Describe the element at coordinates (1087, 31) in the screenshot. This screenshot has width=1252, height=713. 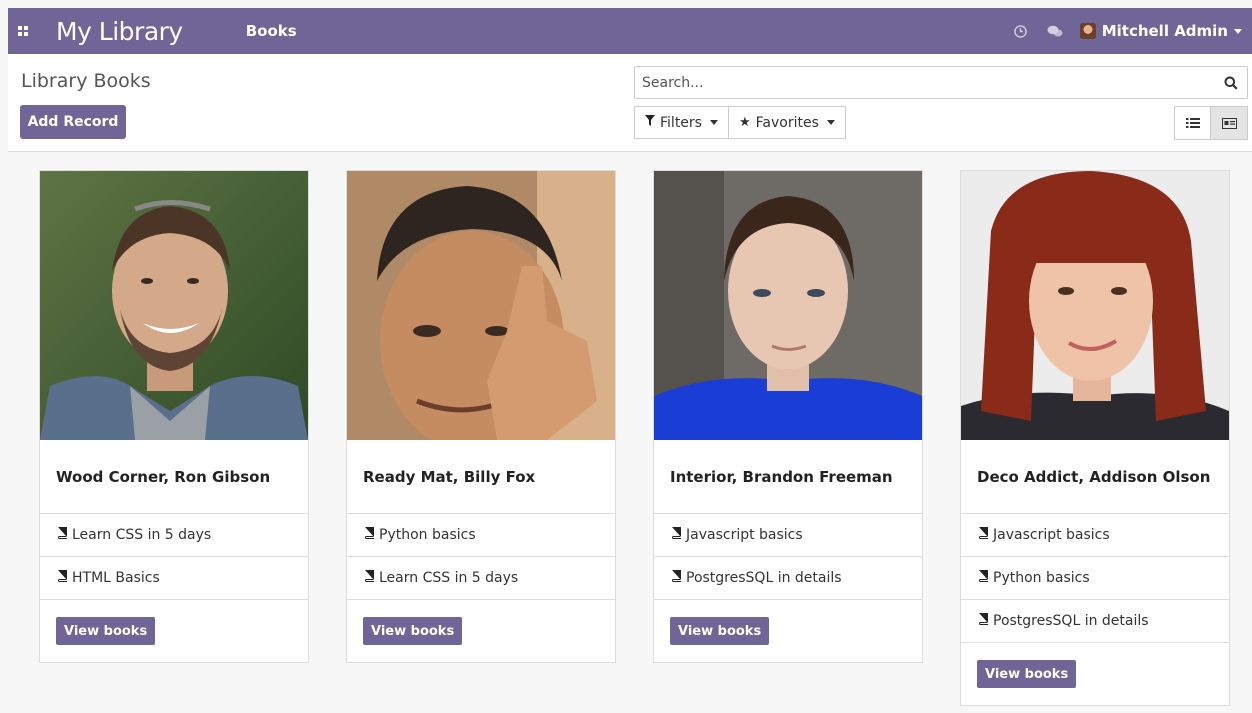
I see `user-avatar` at that location.